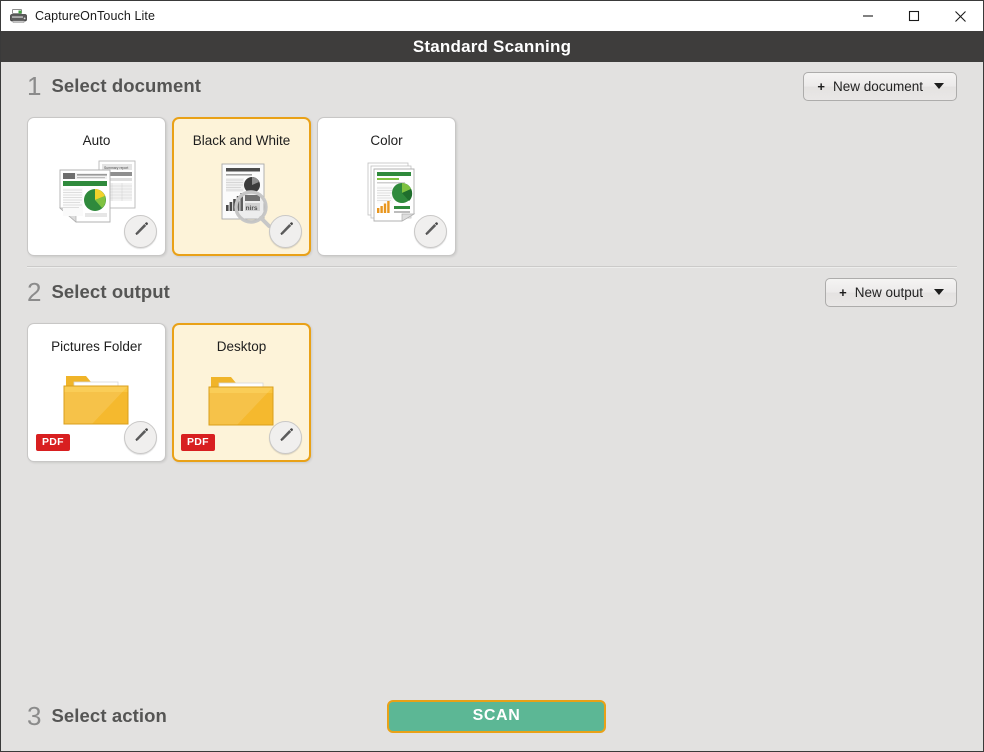 This screenshot has height=752, width=984. I want to click on edit-output-desktop-button, so click(285, 437).